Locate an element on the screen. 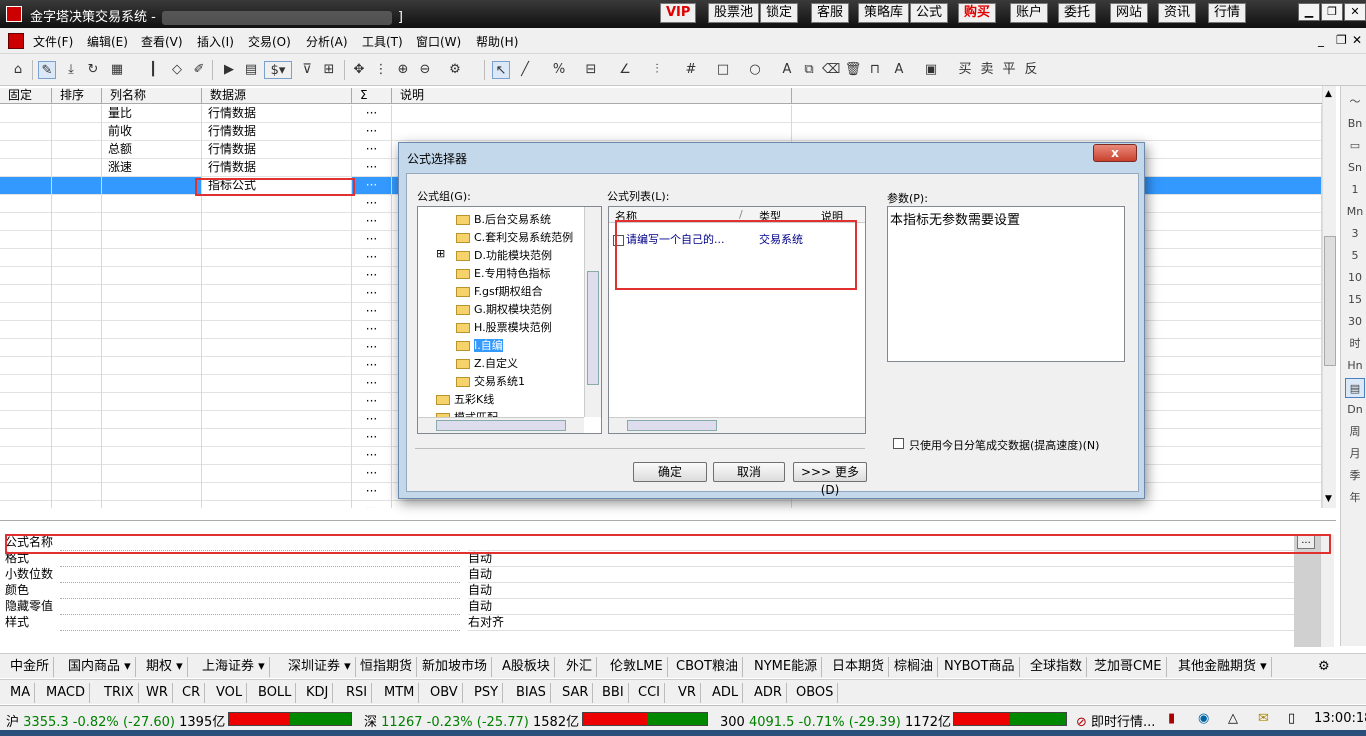 Image resolution: width=1366 pixels, height=736 pixels. cell-column-name: 涨速 is located at coordinates (152, 168).